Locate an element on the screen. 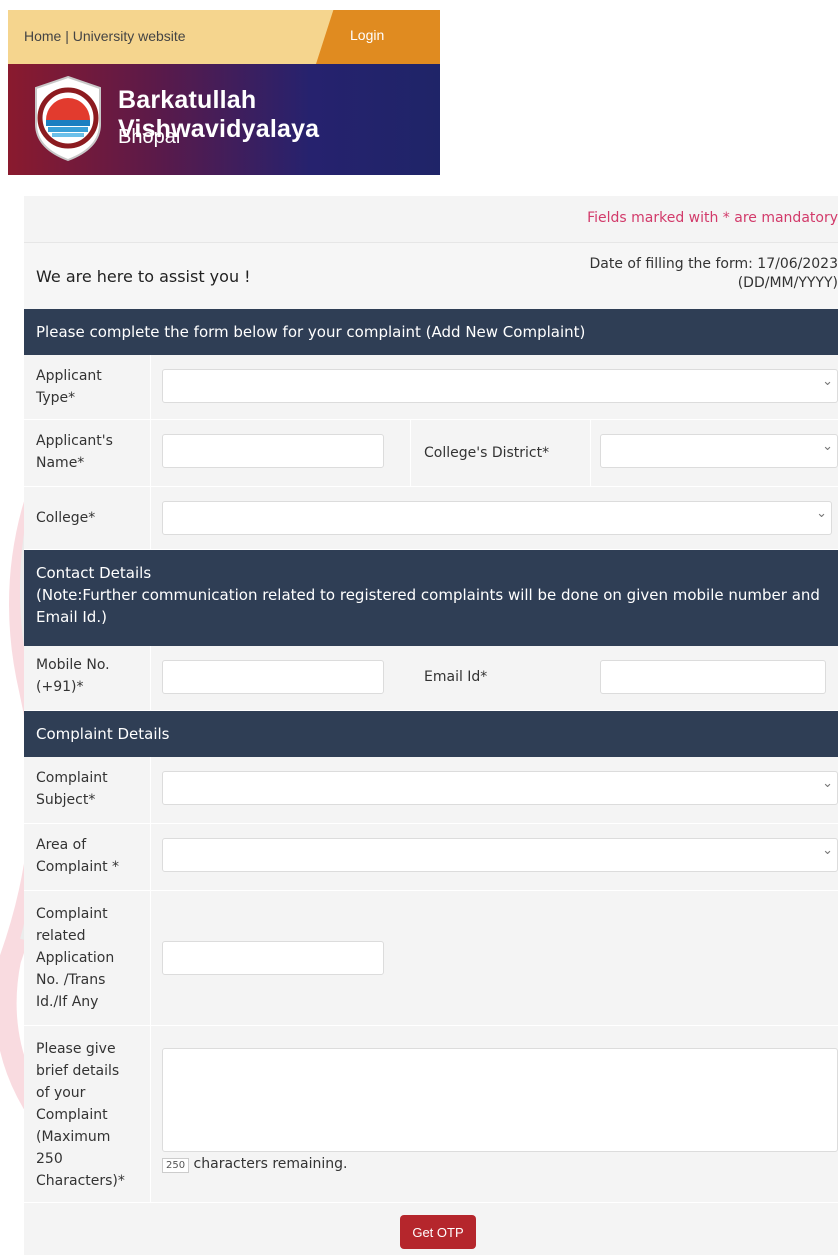 The height and width of the screenshot is (1255, 838). brand-banner: Barkatullah Vishwavidyalaya Bhopal is located at coordinates (224, 119).